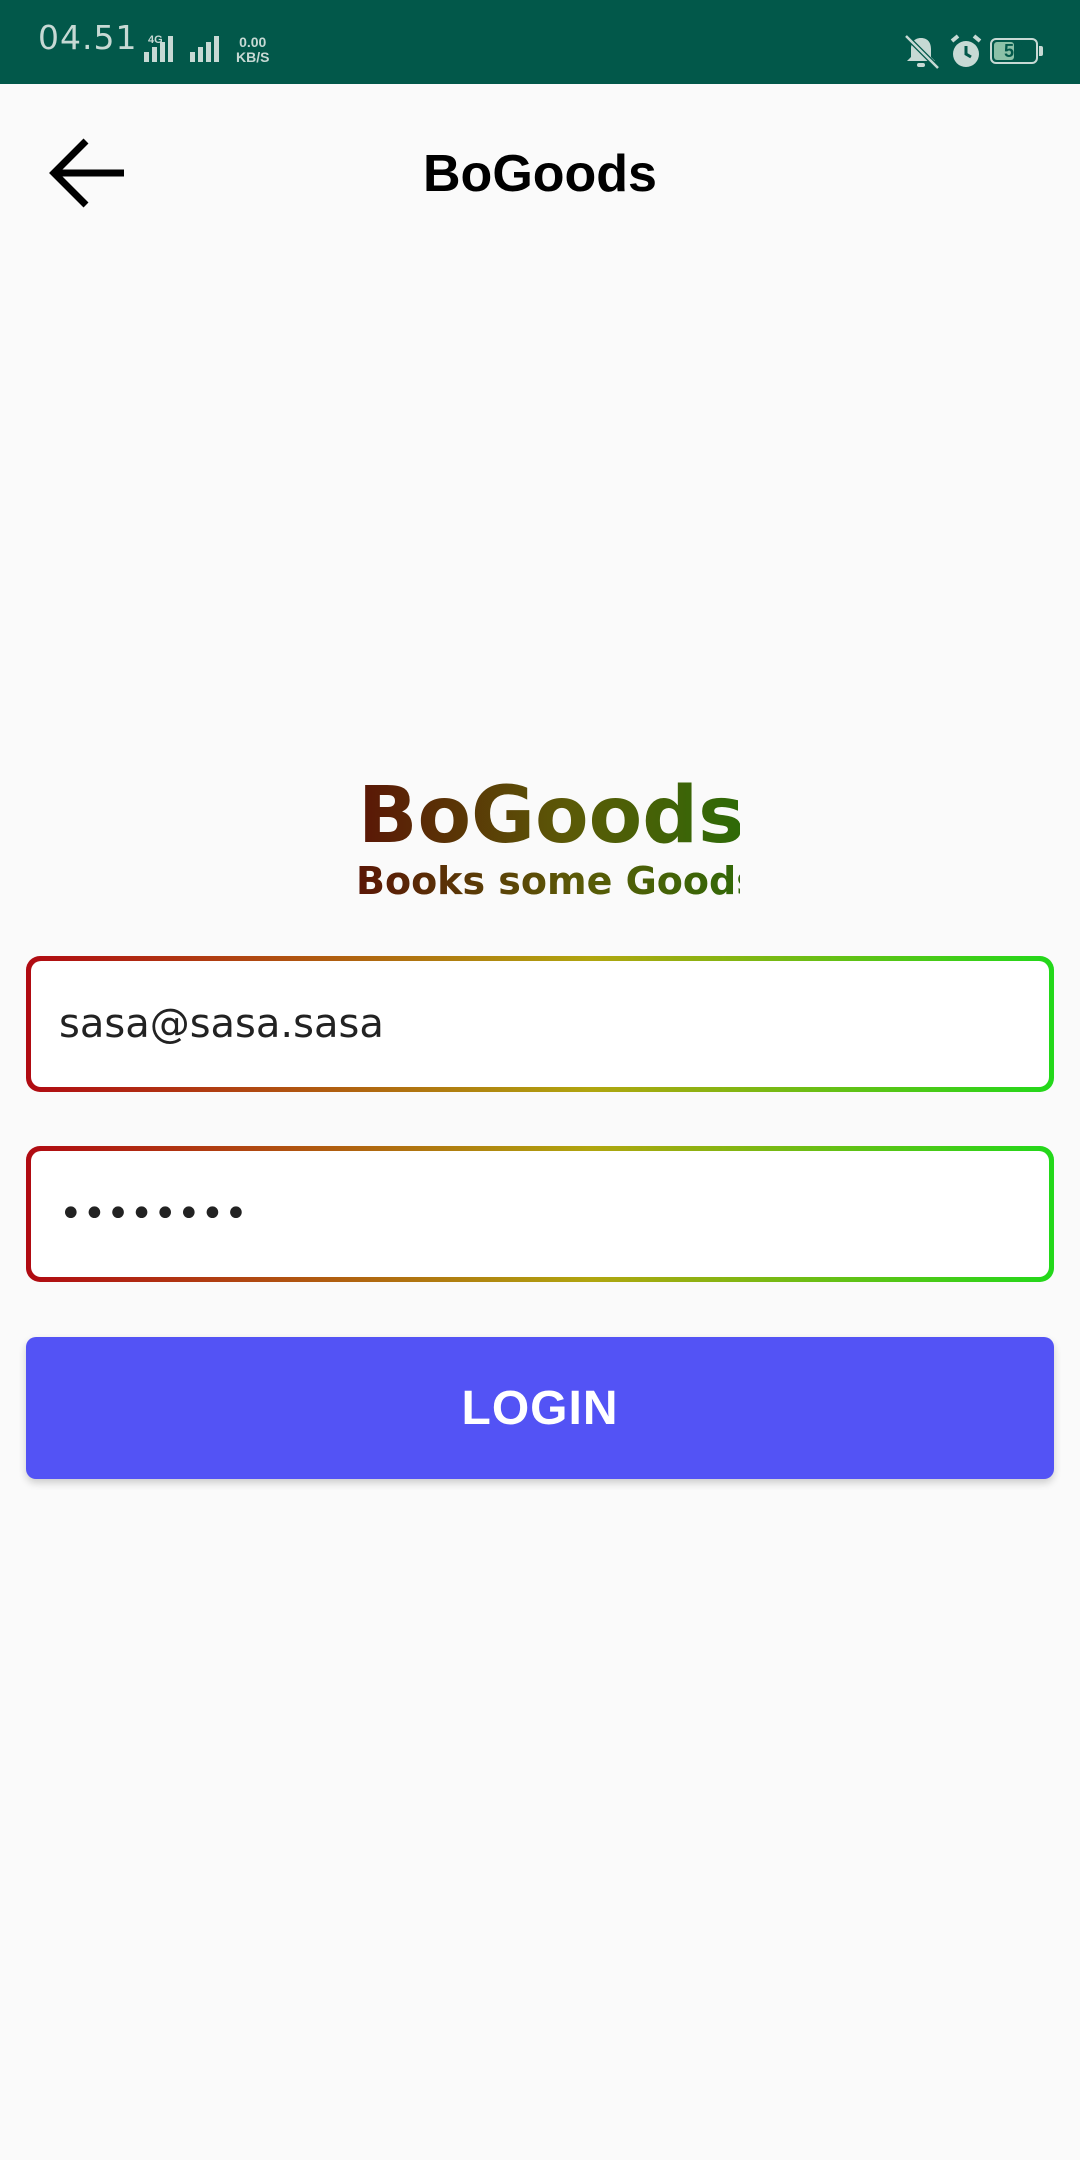 The width and height of the screenshot is (1080, 2160). I want to click on logo: BoGoods Books some Goods, so click(548, 837).